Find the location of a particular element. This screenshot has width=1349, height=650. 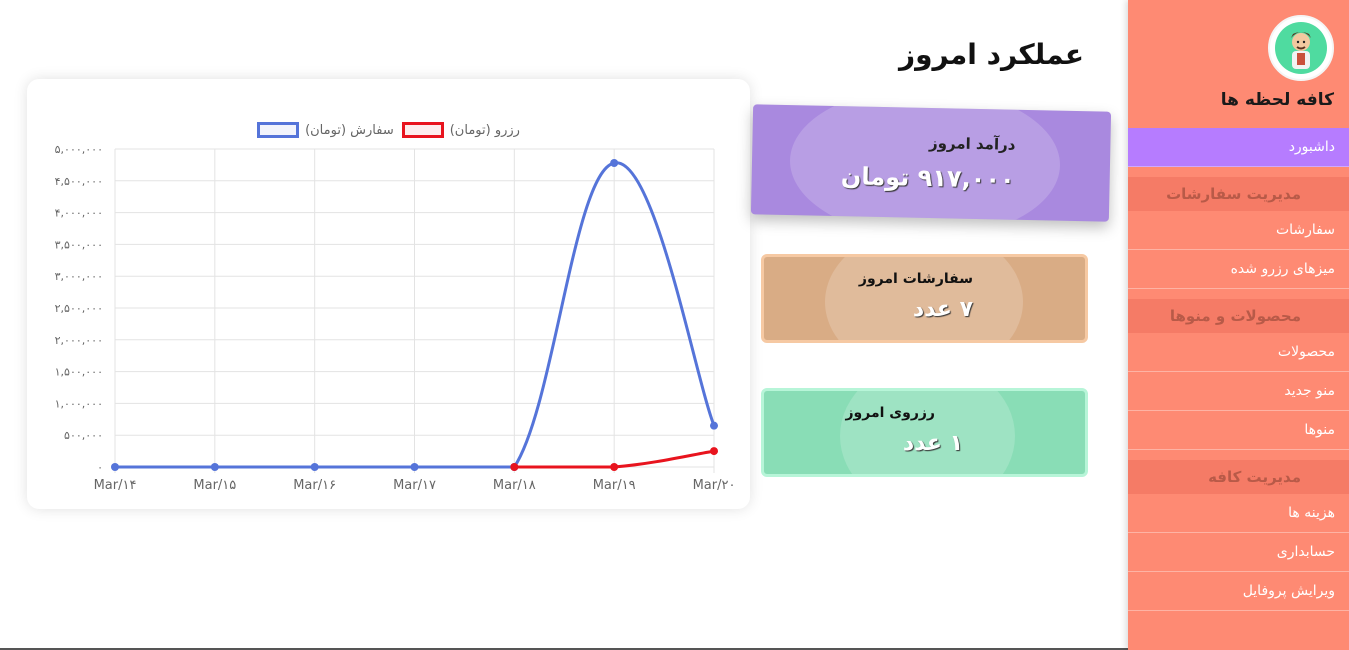

sidebar-item: منو جدید is located at coordinates (1238, 391).